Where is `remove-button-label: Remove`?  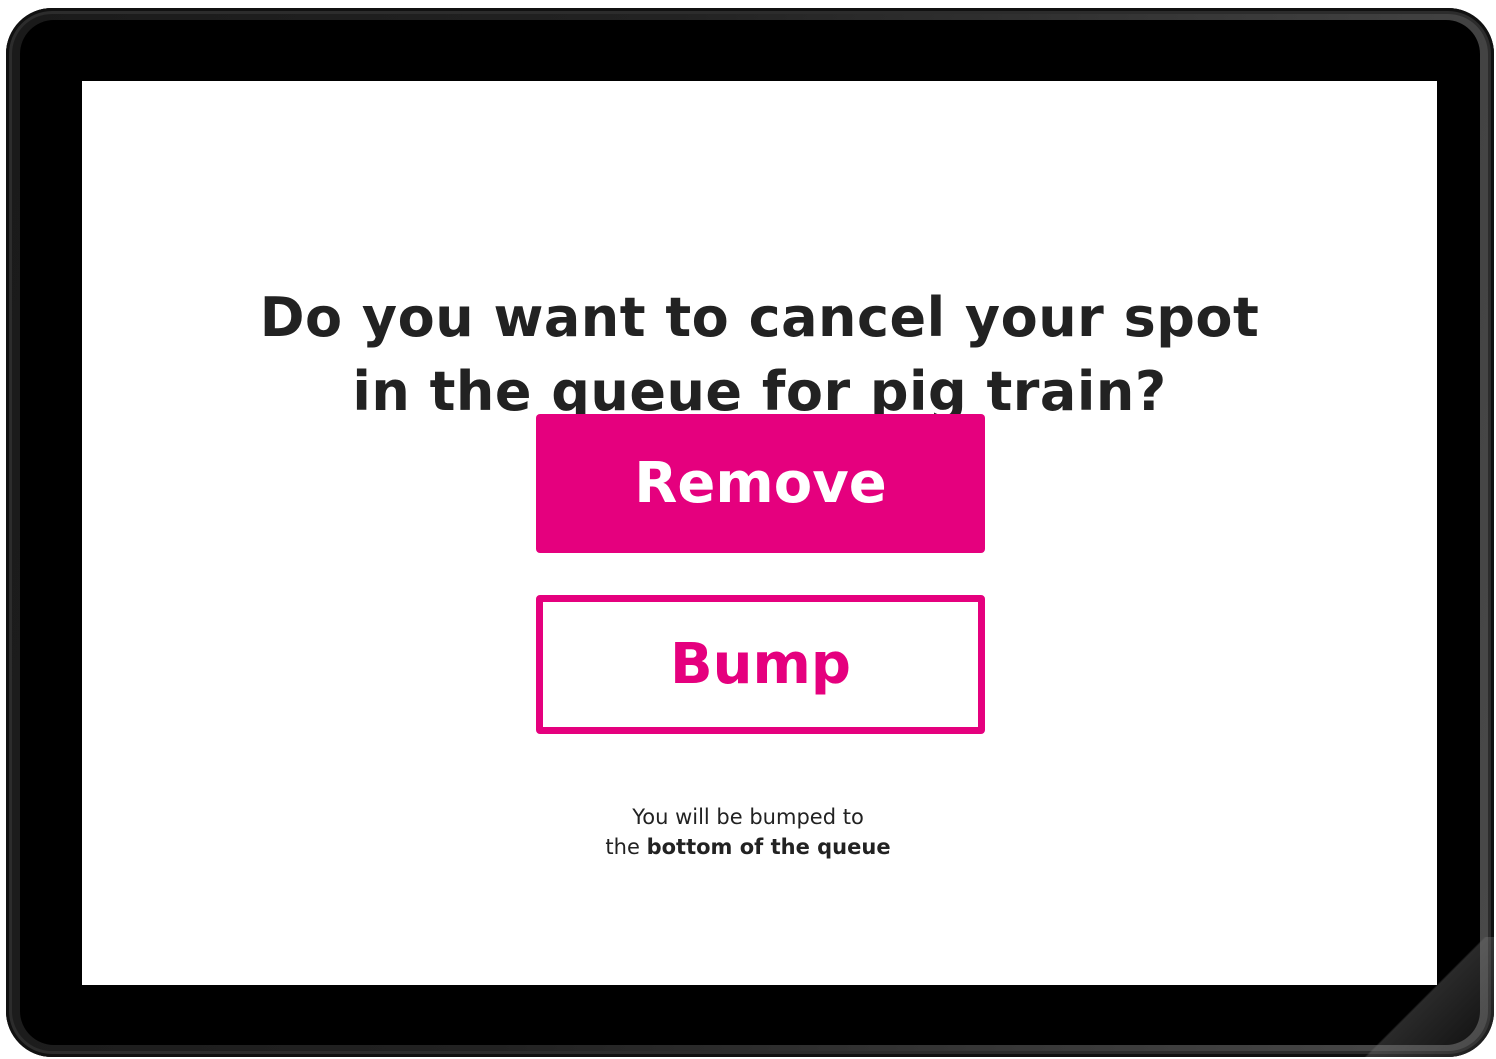
remove-button-label: Remove is located at coordinates (760, 483).